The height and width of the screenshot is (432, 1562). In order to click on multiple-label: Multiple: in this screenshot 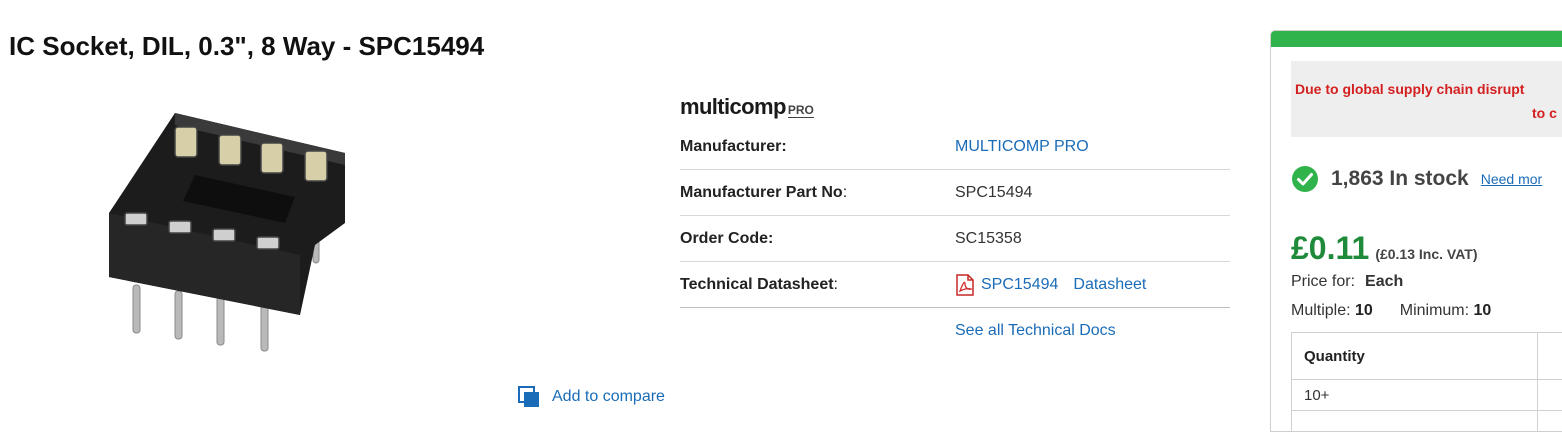, I will do `click(1321, 310)`.